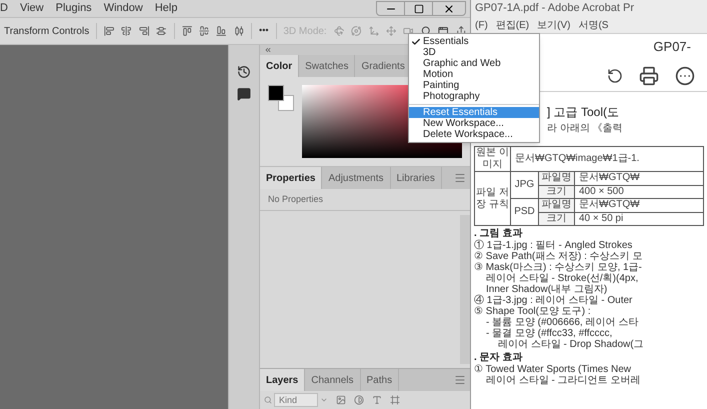 This screenshot has height=409, width=707. What do you see at coordinates (474, 63) in the screenshot?
I see `workspace-menu-item: Graphic and Web` at bounding box center [474, 63].